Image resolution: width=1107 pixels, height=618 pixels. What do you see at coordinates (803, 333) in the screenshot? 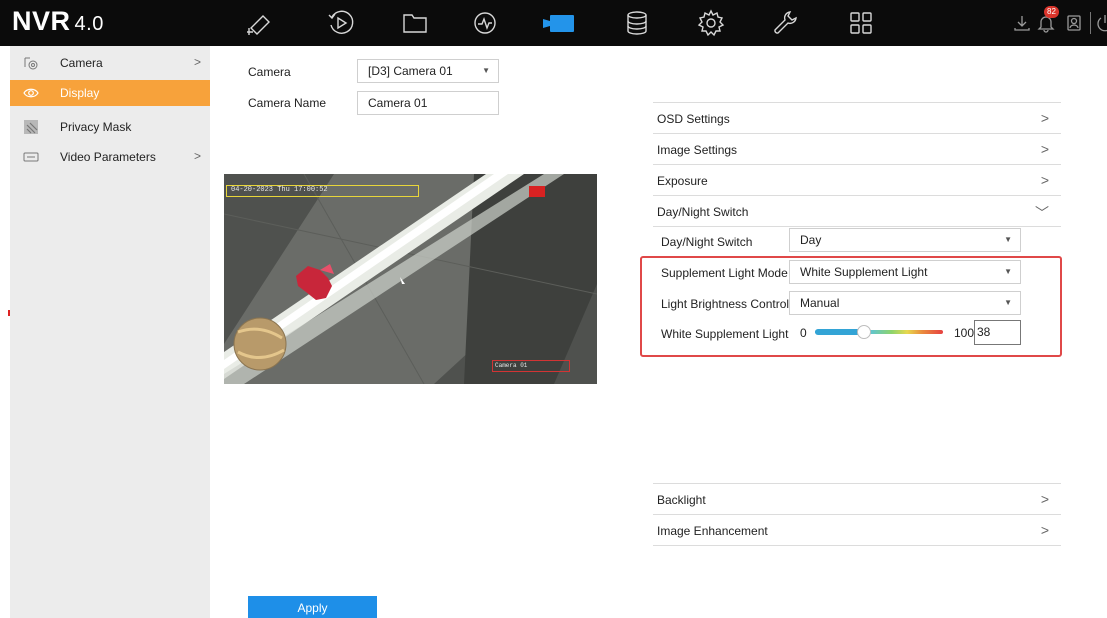
I see `slider-min-label: 0` at bounding box center [803, 333].